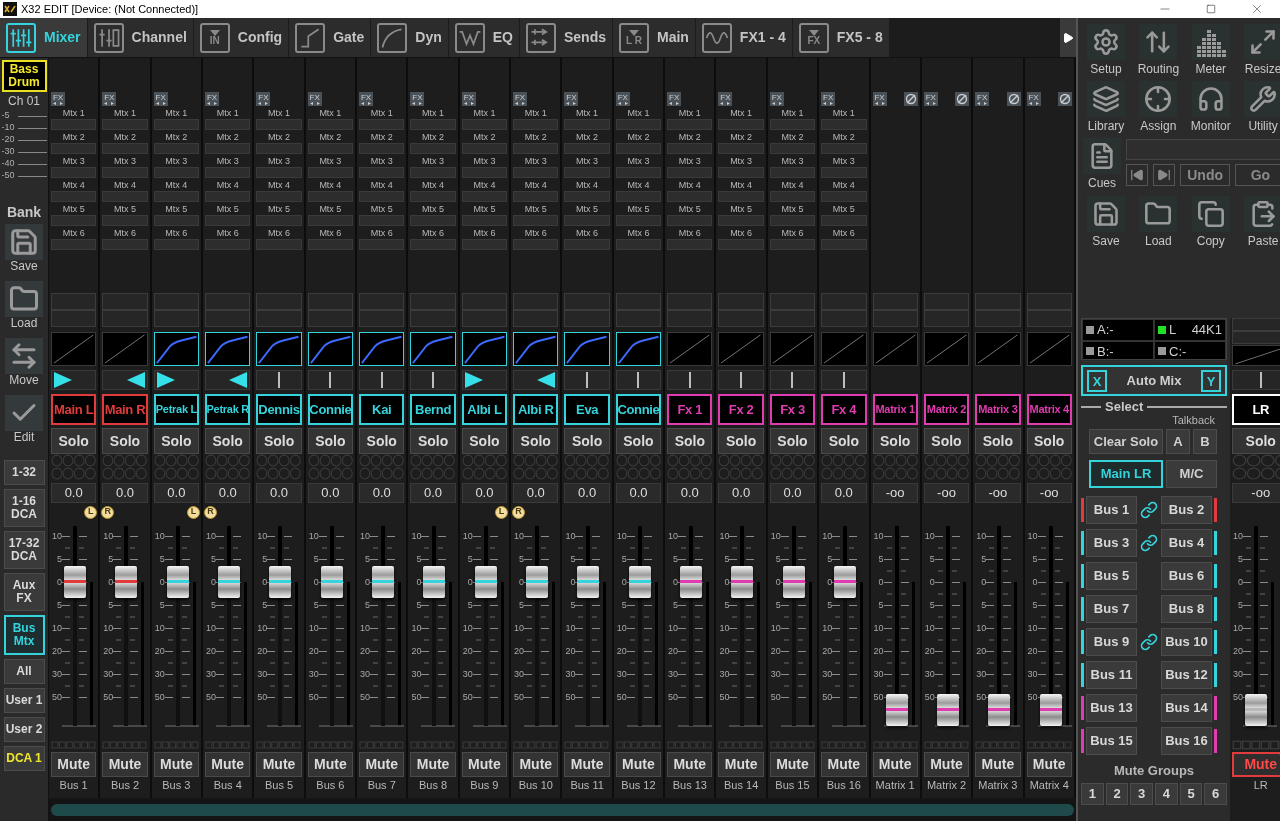 The height and width of the screenshot is (821, 1280). I want to click on toolbar-button: Meter, so click(1210, 50).